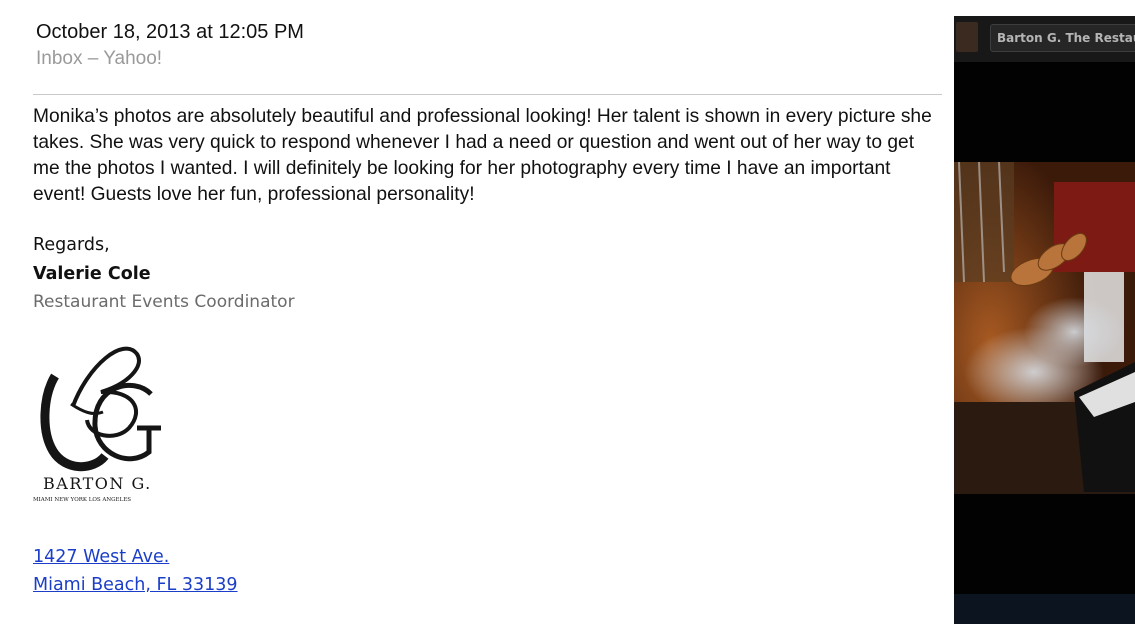  Describe the element at coordinates (1044, 609) in the screenshot. I see `side-panel-bottom-strip` at that location.